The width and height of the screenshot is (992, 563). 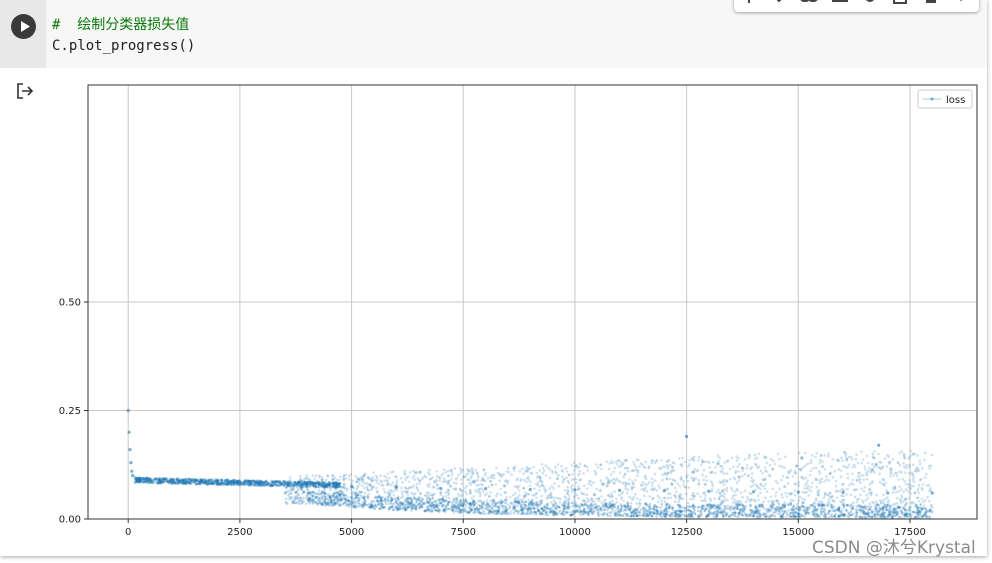 What do you see at coordinates (23, 26) in the screenshot?
I see `run-cell-button` at bounding box center [23, 26].